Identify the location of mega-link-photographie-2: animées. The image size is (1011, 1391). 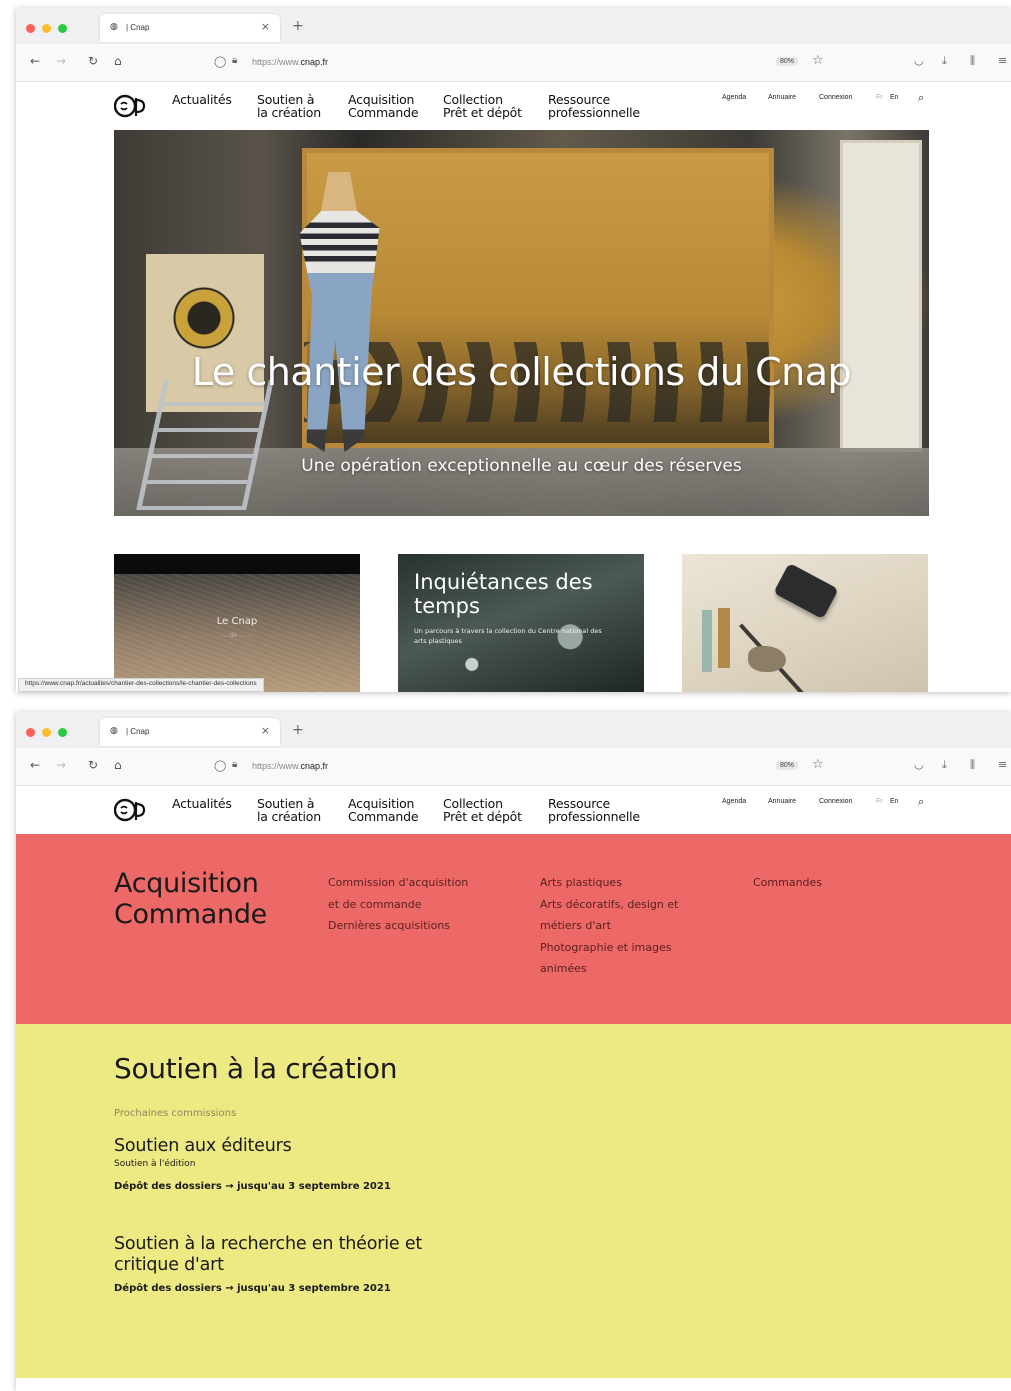
(609, 969).